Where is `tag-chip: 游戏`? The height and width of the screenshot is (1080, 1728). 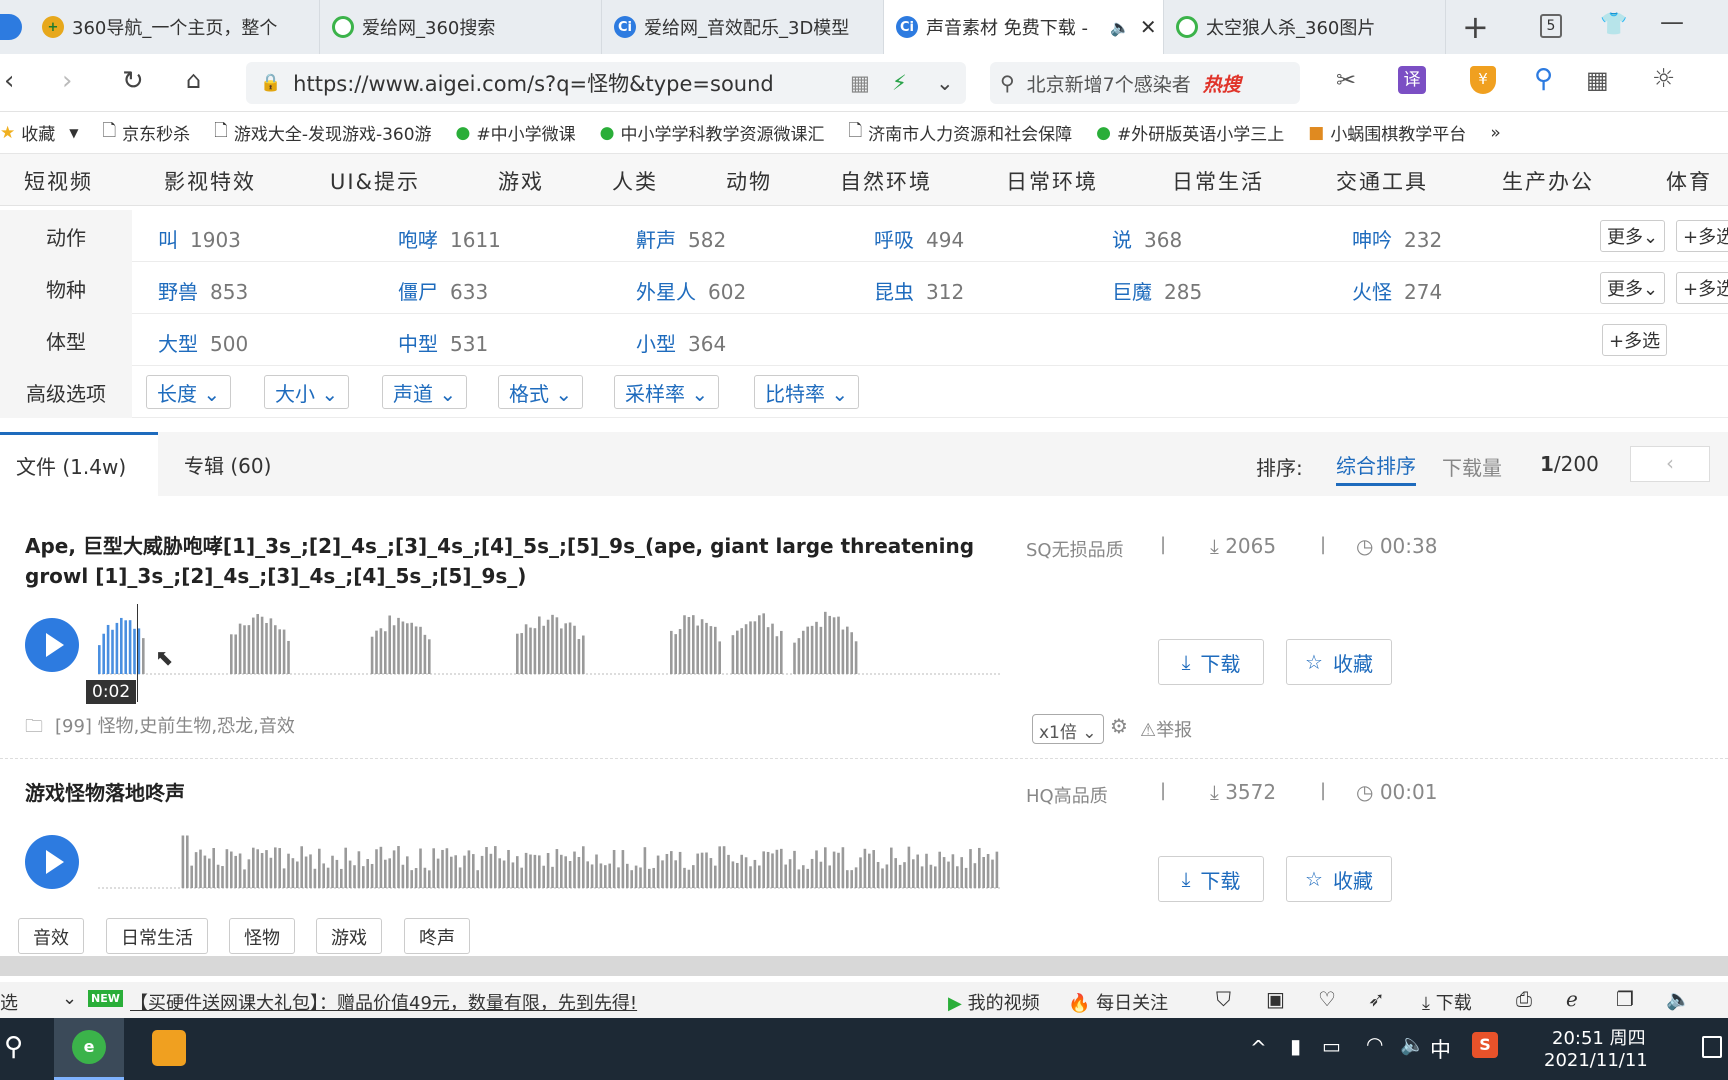
tag-chip: 游戏 is located at coordinates (349, 936).